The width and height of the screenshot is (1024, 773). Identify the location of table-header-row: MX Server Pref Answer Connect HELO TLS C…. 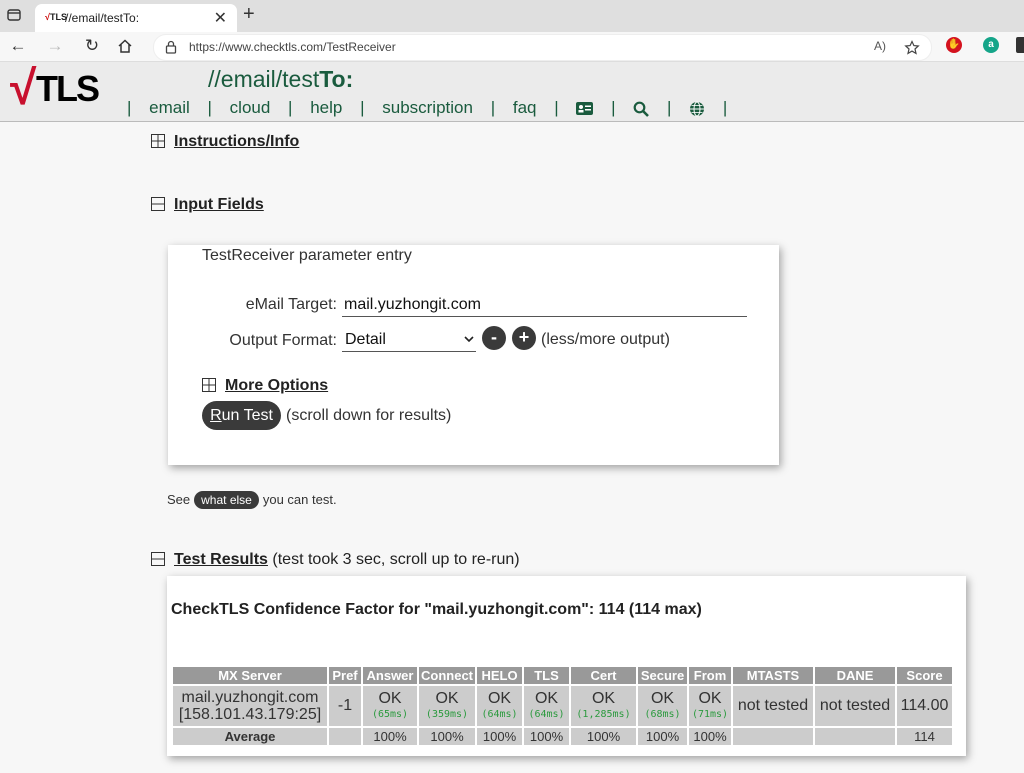
(562, 675).